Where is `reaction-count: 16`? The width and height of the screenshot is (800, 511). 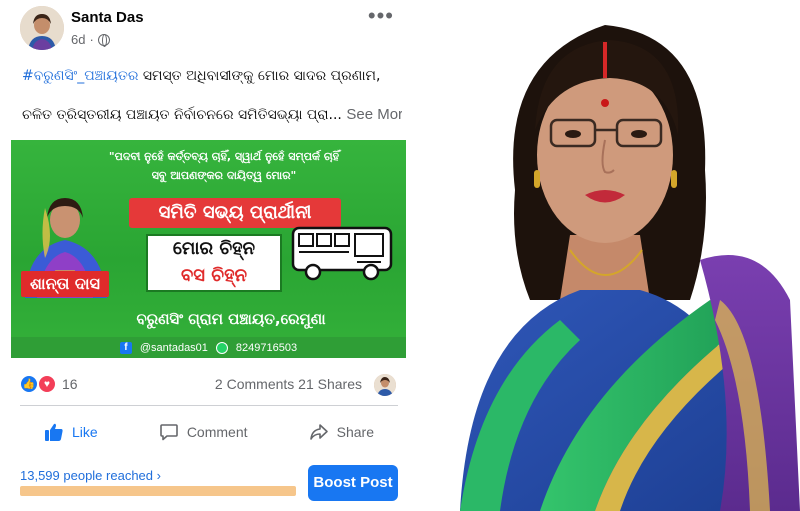
reaction-count: 16 is located at coordinates (70, 384).